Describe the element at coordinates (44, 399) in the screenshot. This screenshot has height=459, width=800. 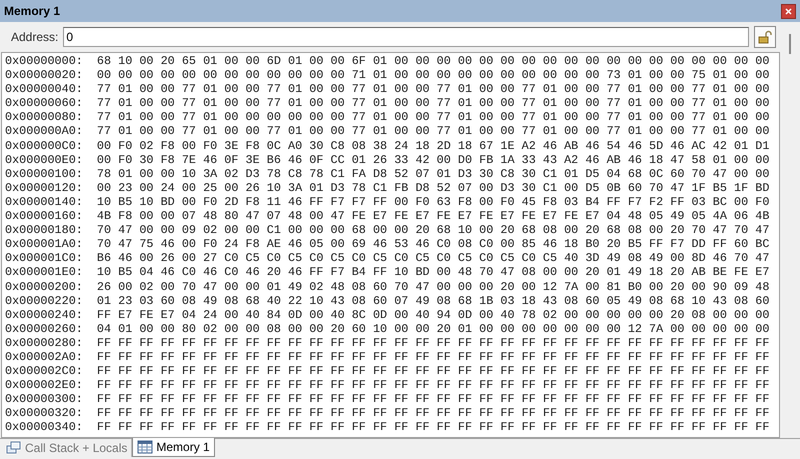
I see `memory-address: 0x00000300:` at that location.